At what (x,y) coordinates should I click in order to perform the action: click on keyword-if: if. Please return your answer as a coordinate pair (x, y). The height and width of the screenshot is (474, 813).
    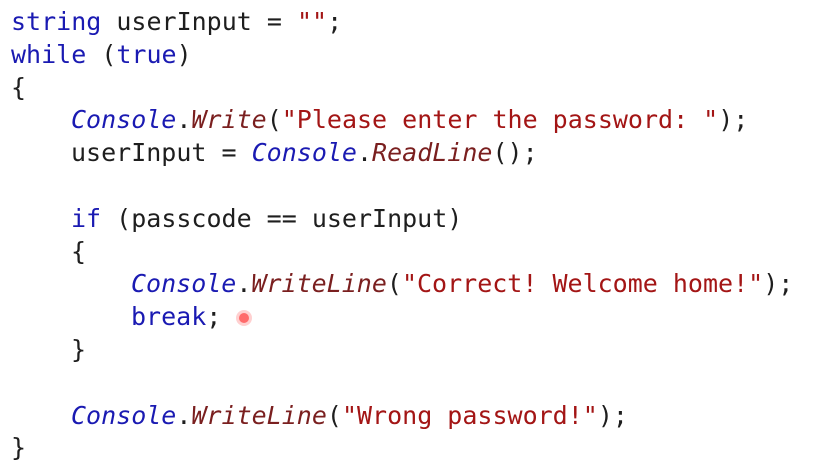
    Looking at the image, I should click on (86, 218).